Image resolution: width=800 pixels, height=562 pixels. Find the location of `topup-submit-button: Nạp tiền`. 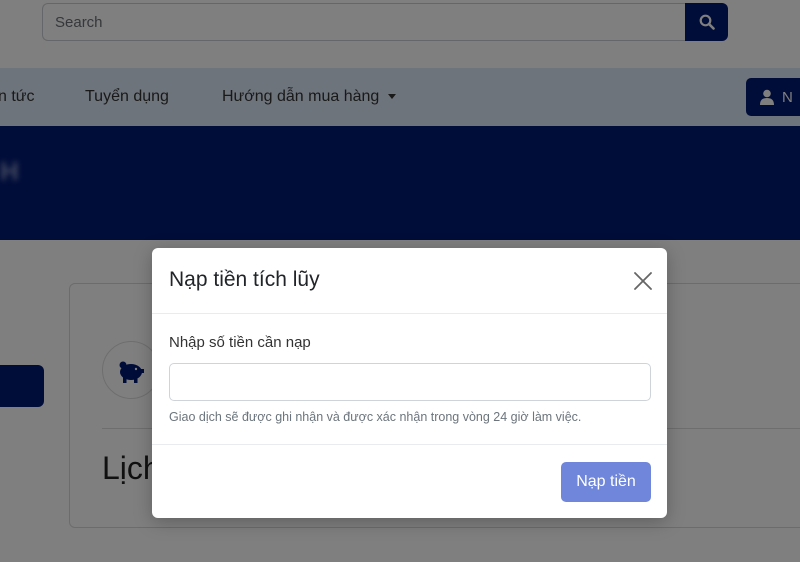

topup-submit-button: Nạp tiền is located at coordinates (606, 482).